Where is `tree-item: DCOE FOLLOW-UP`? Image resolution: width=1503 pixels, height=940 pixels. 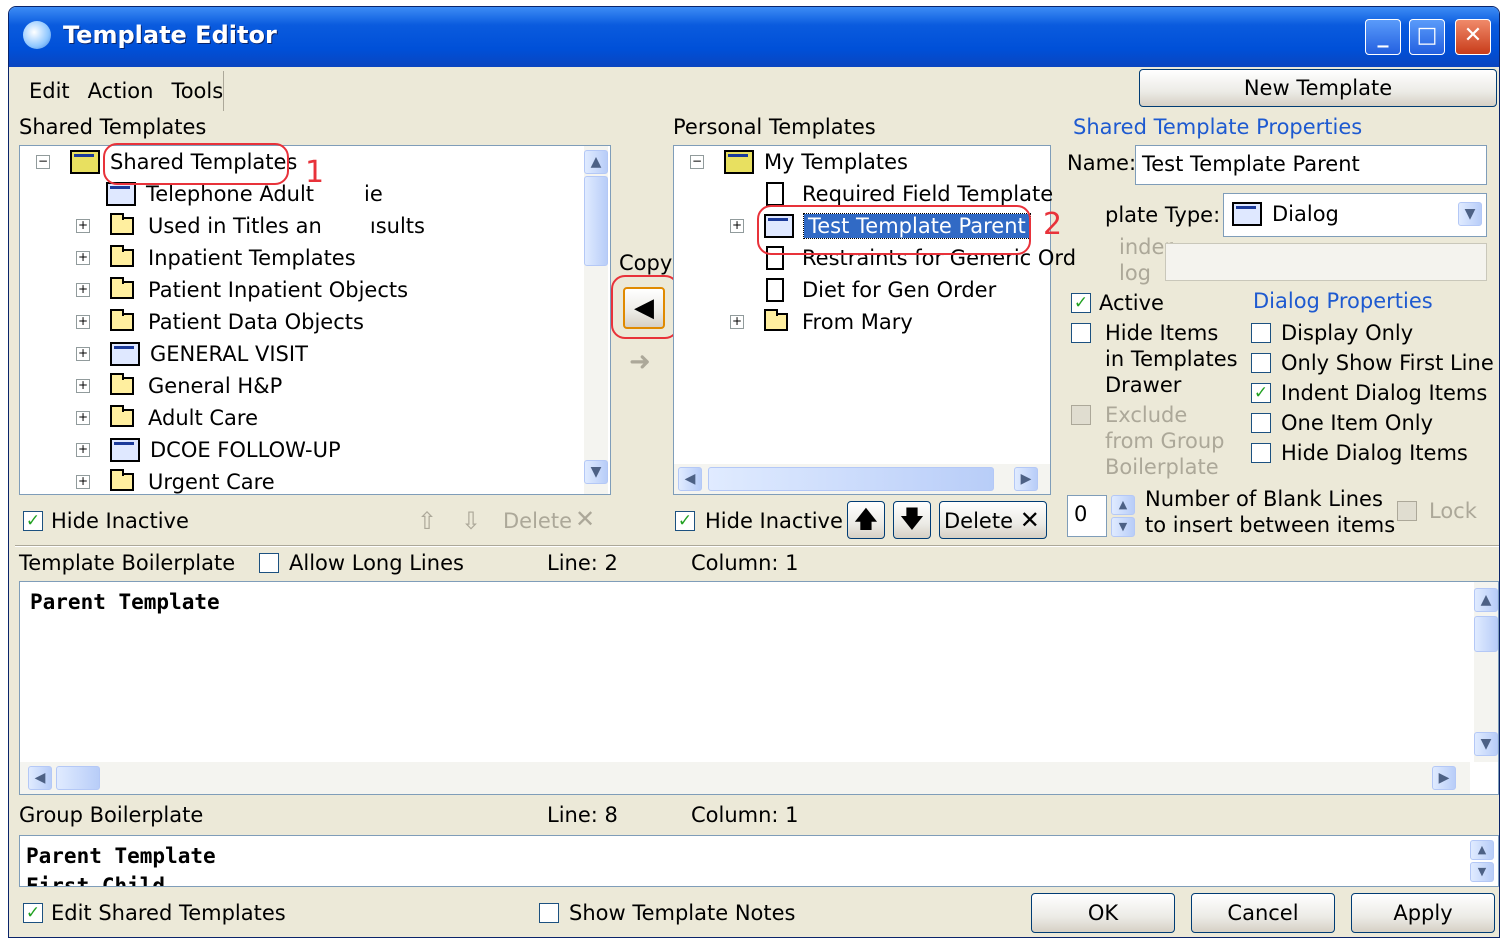
tree-item: DCOE FOLLOW-UP is located at coordinates (245, 450).